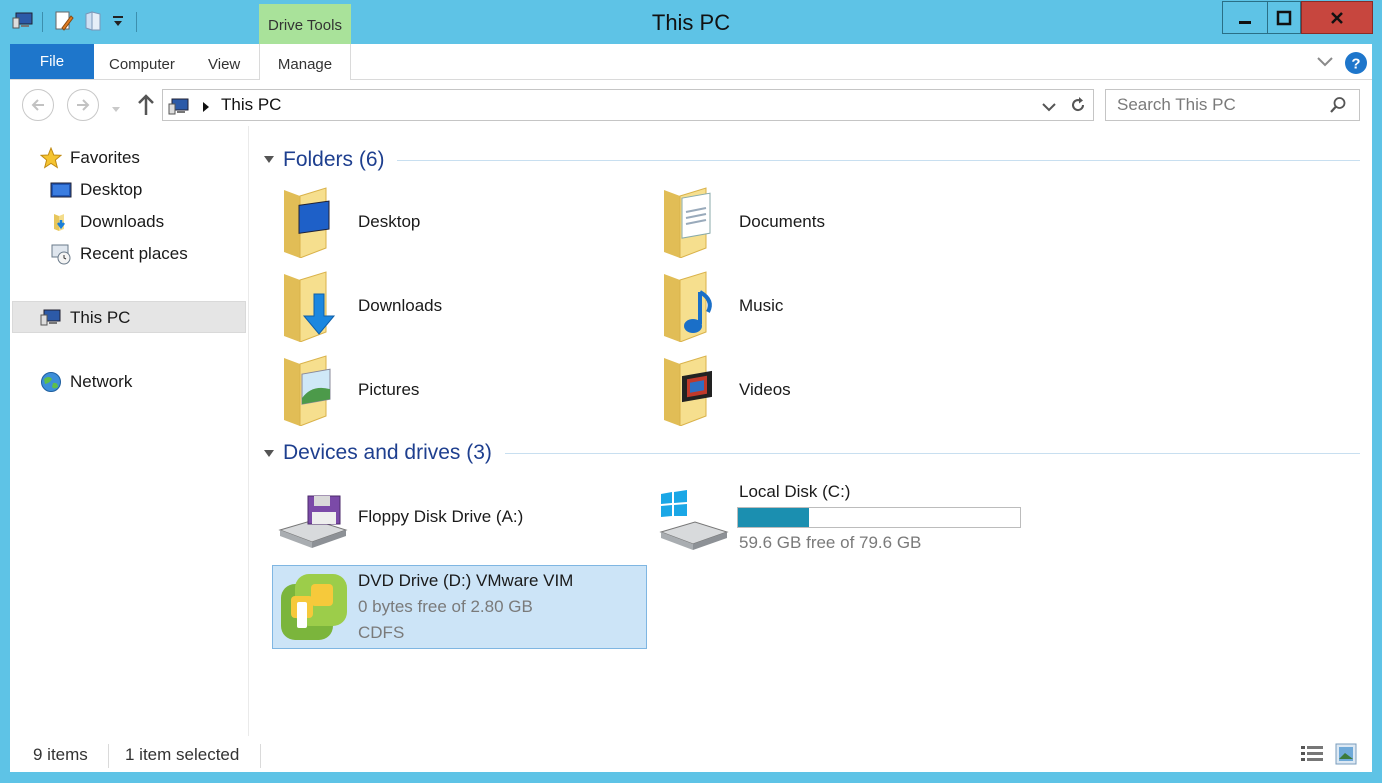 This screenshot has height=783, width=1382. Describe the element at coordinates (1176, 104) in the screenshot. I see `search-placeholder: Search This PC` at that location.